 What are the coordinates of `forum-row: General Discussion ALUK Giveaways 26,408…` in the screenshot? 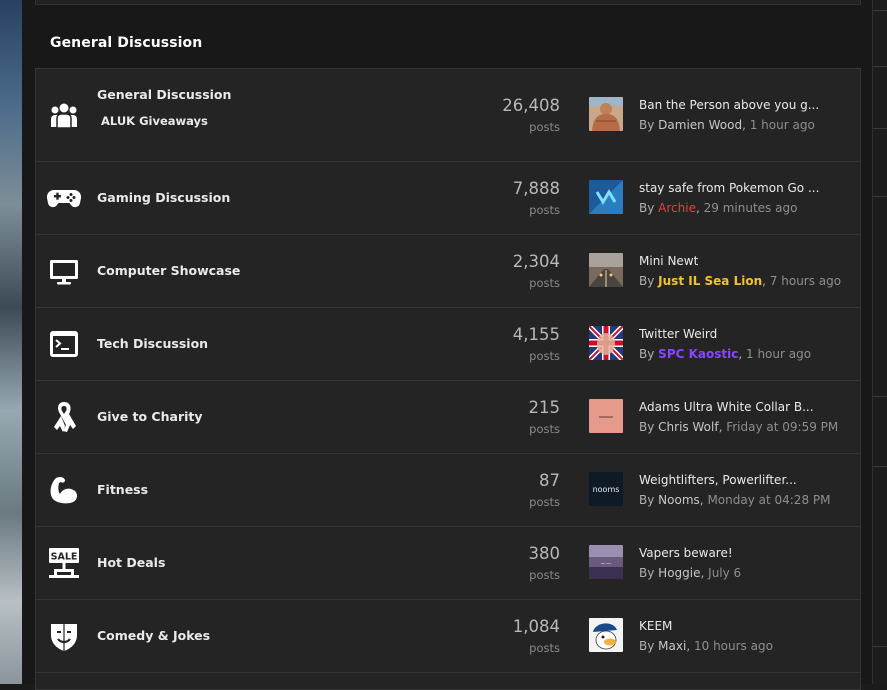 It's located at (448, 115).